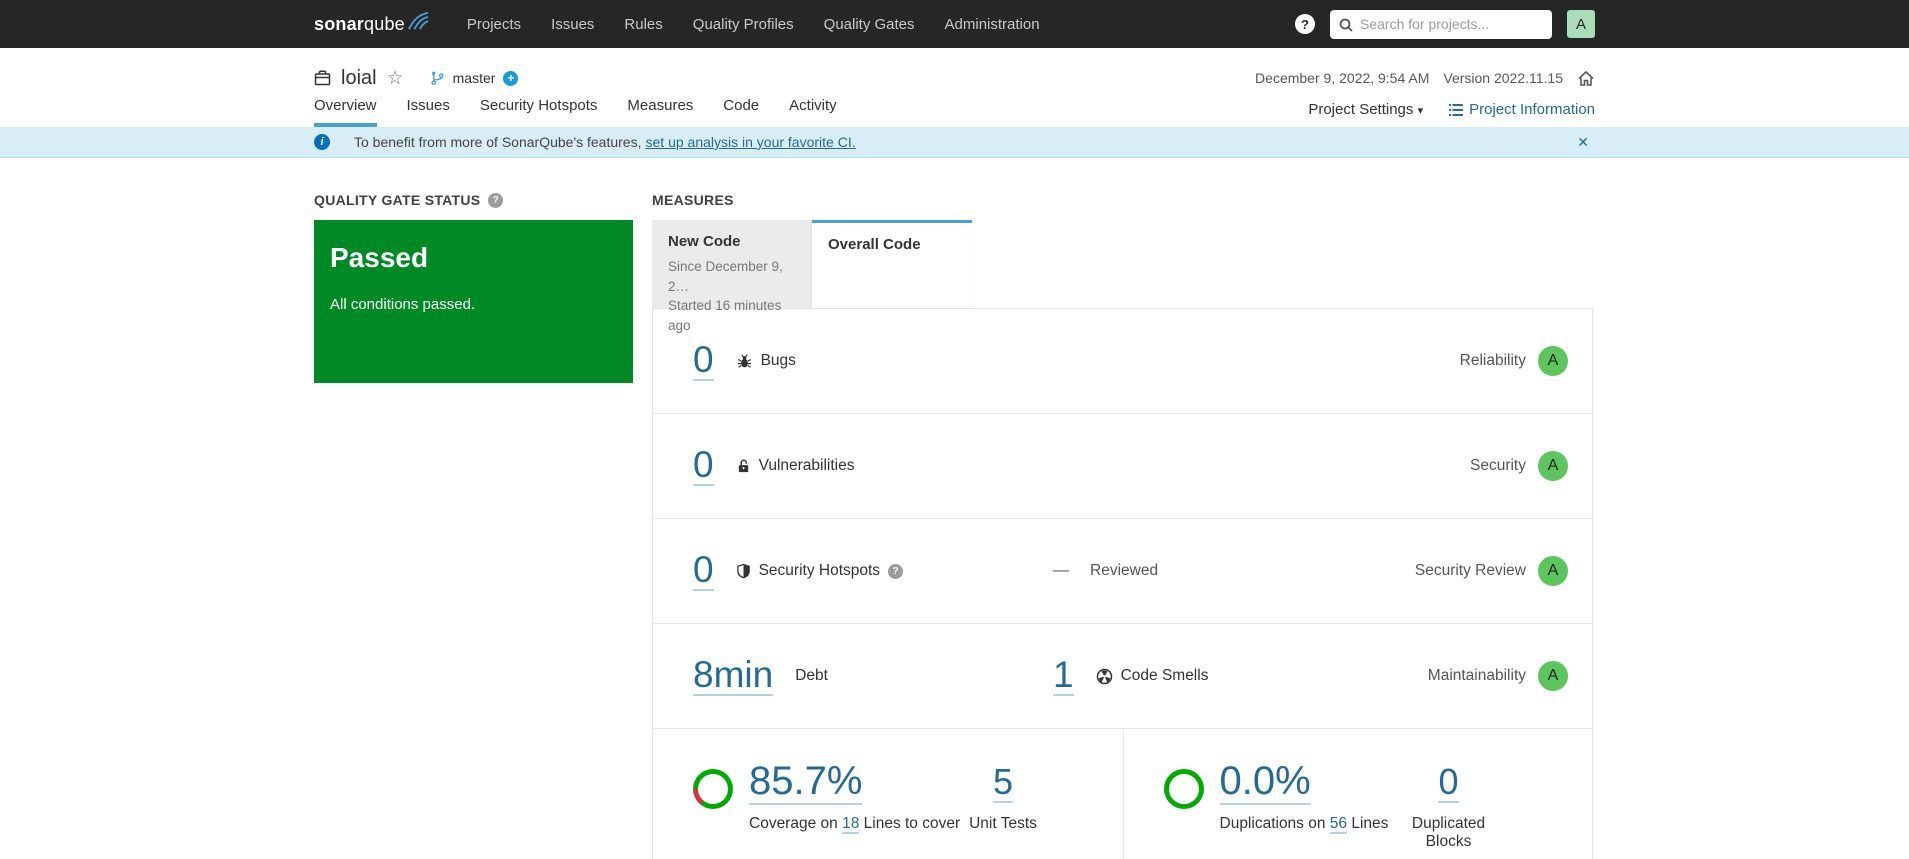 This screenshot has width=1909, height=859. What do you see at coordinates (1265, 782) in the screenshot?
I see `duplications-percent: 0.0%` at bounding box center [1265, 782].